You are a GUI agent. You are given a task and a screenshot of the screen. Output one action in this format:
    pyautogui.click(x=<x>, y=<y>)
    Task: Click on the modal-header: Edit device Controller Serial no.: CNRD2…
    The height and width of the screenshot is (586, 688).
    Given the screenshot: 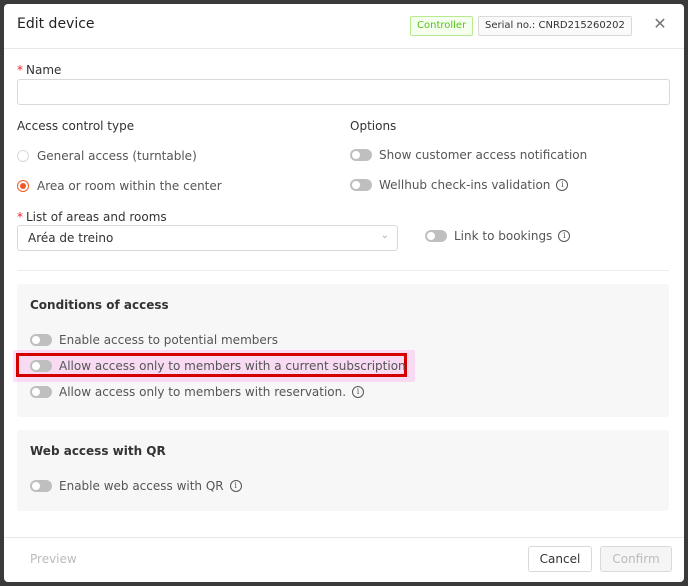 What is the action you would take?
    pyautogui.click(x=344, y=26)
    